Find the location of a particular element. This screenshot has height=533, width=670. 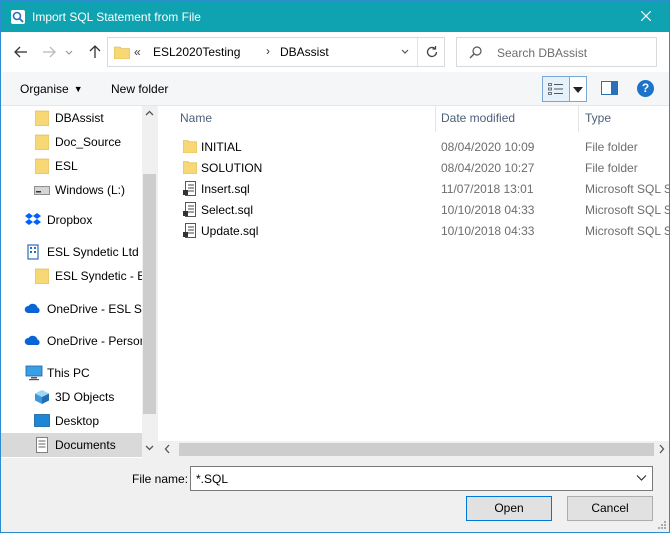

file-name-combobox: *.SQL is located at coordinates (421, 478).